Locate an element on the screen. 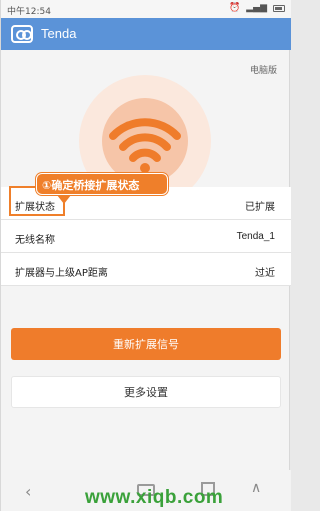 This screenshot has width=320, height=511. annotation-callout: ①确定桥接扩展状态 is located at coordinates (102, 184).